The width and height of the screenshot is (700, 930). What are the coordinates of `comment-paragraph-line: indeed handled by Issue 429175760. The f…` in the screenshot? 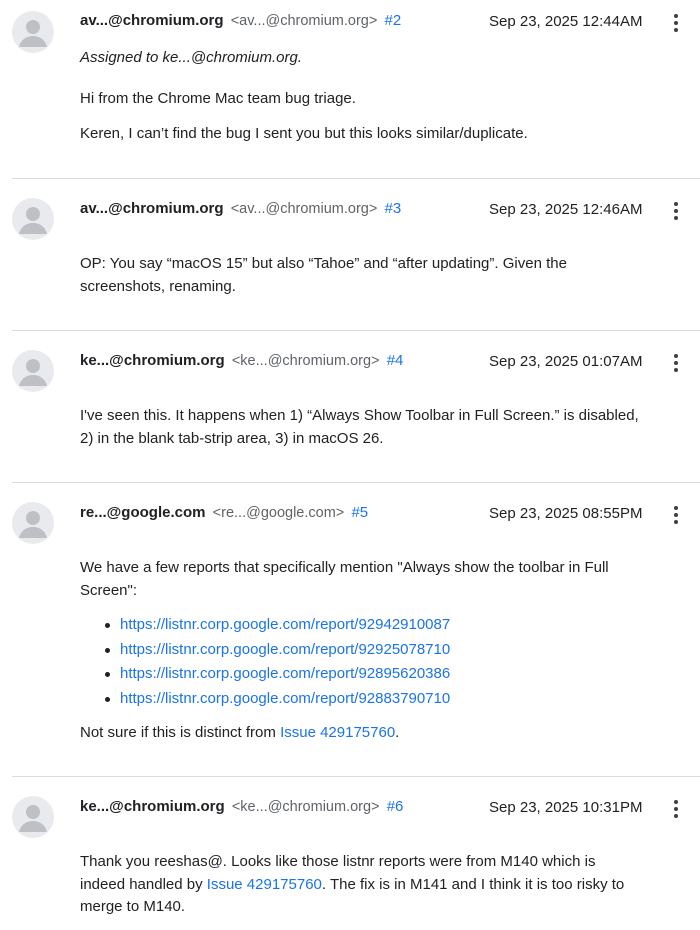 It's located at (387, 885).